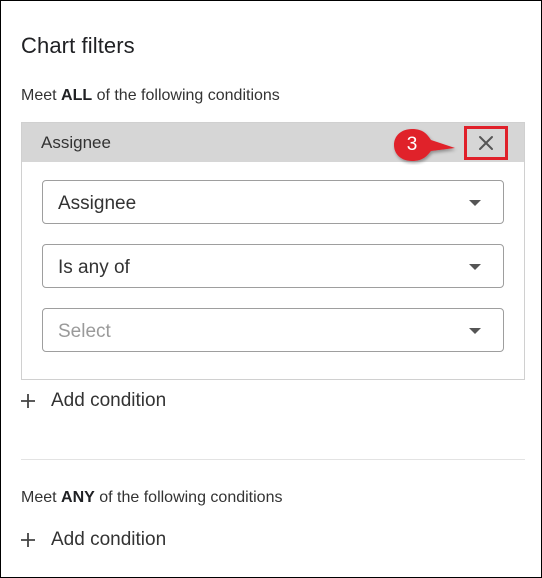  What do you see at coordinates (186, 95) in the screenshot?
I see `all-suffix: of the following conditions` at bounding box center [186, 95].